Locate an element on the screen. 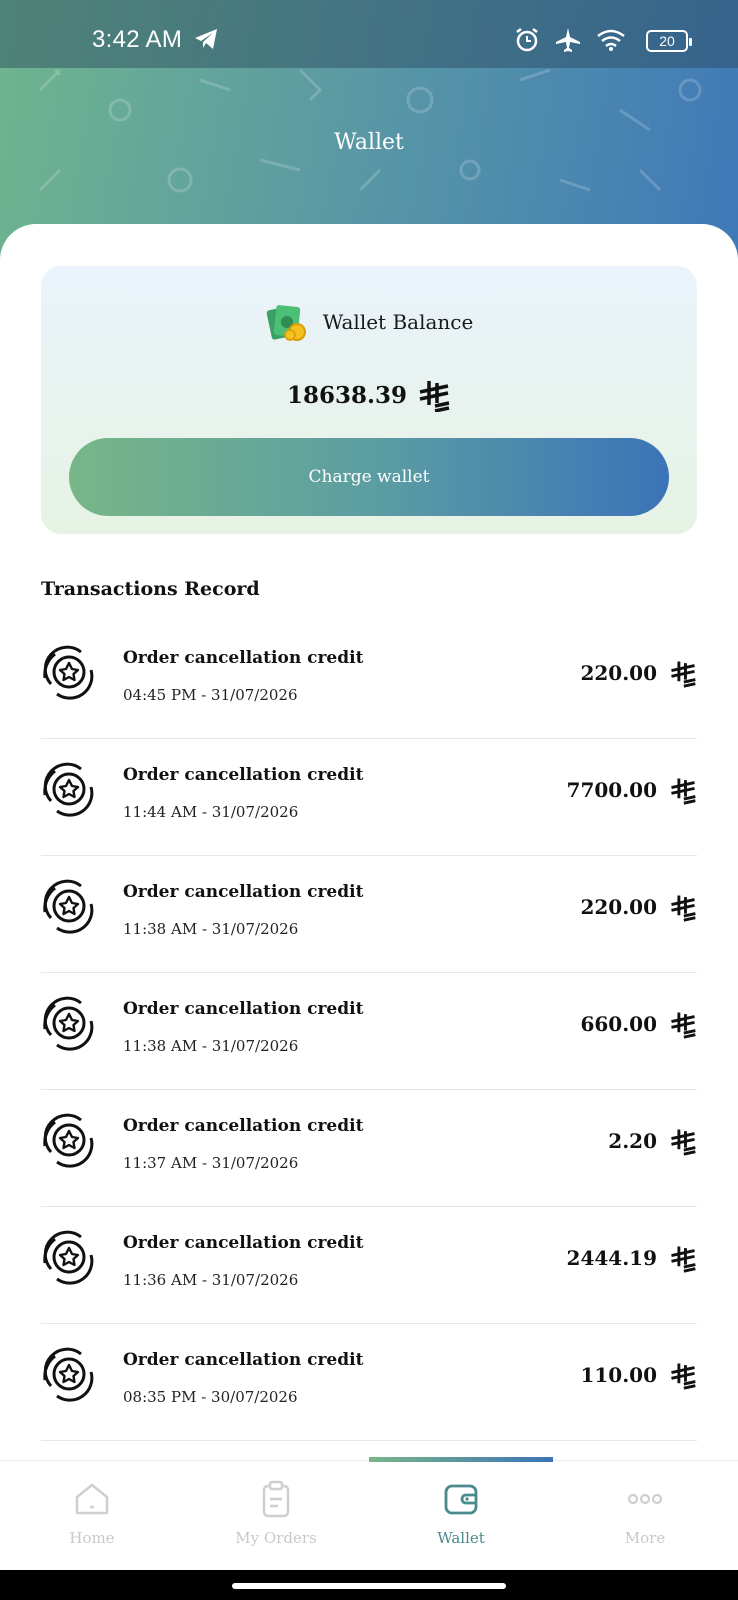  nav-item-home: Home is located at coordinates (92, 1513).